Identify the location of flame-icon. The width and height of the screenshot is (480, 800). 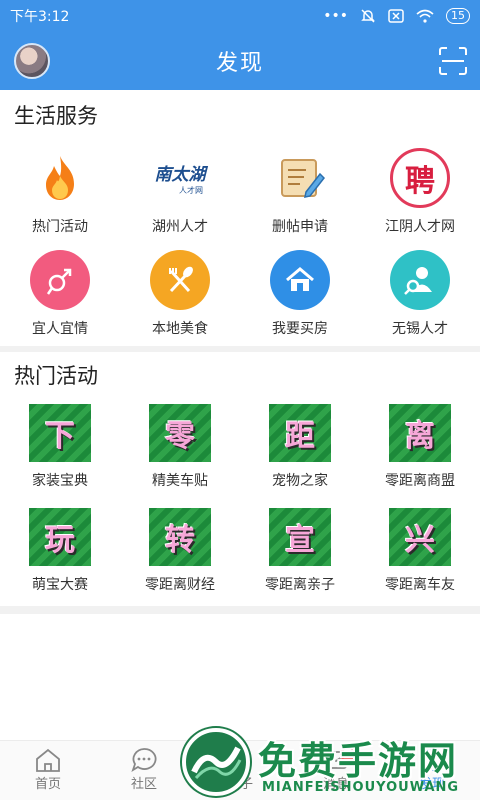
(60, 178).